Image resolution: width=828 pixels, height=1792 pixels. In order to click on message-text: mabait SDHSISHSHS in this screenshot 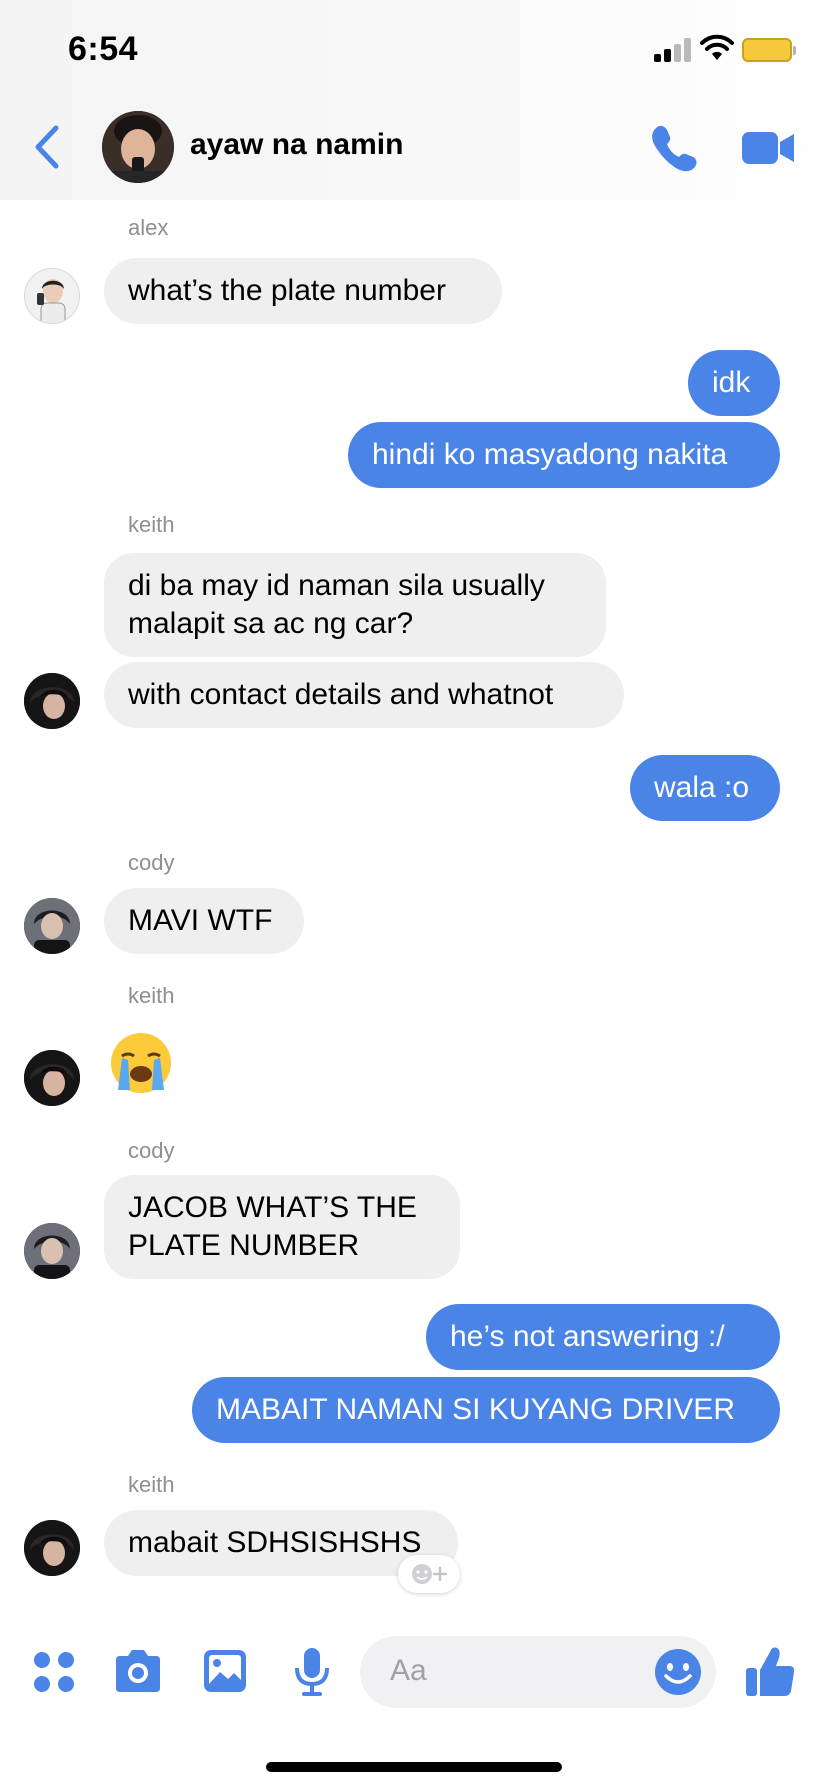, I will do `click(275, 1542)`.